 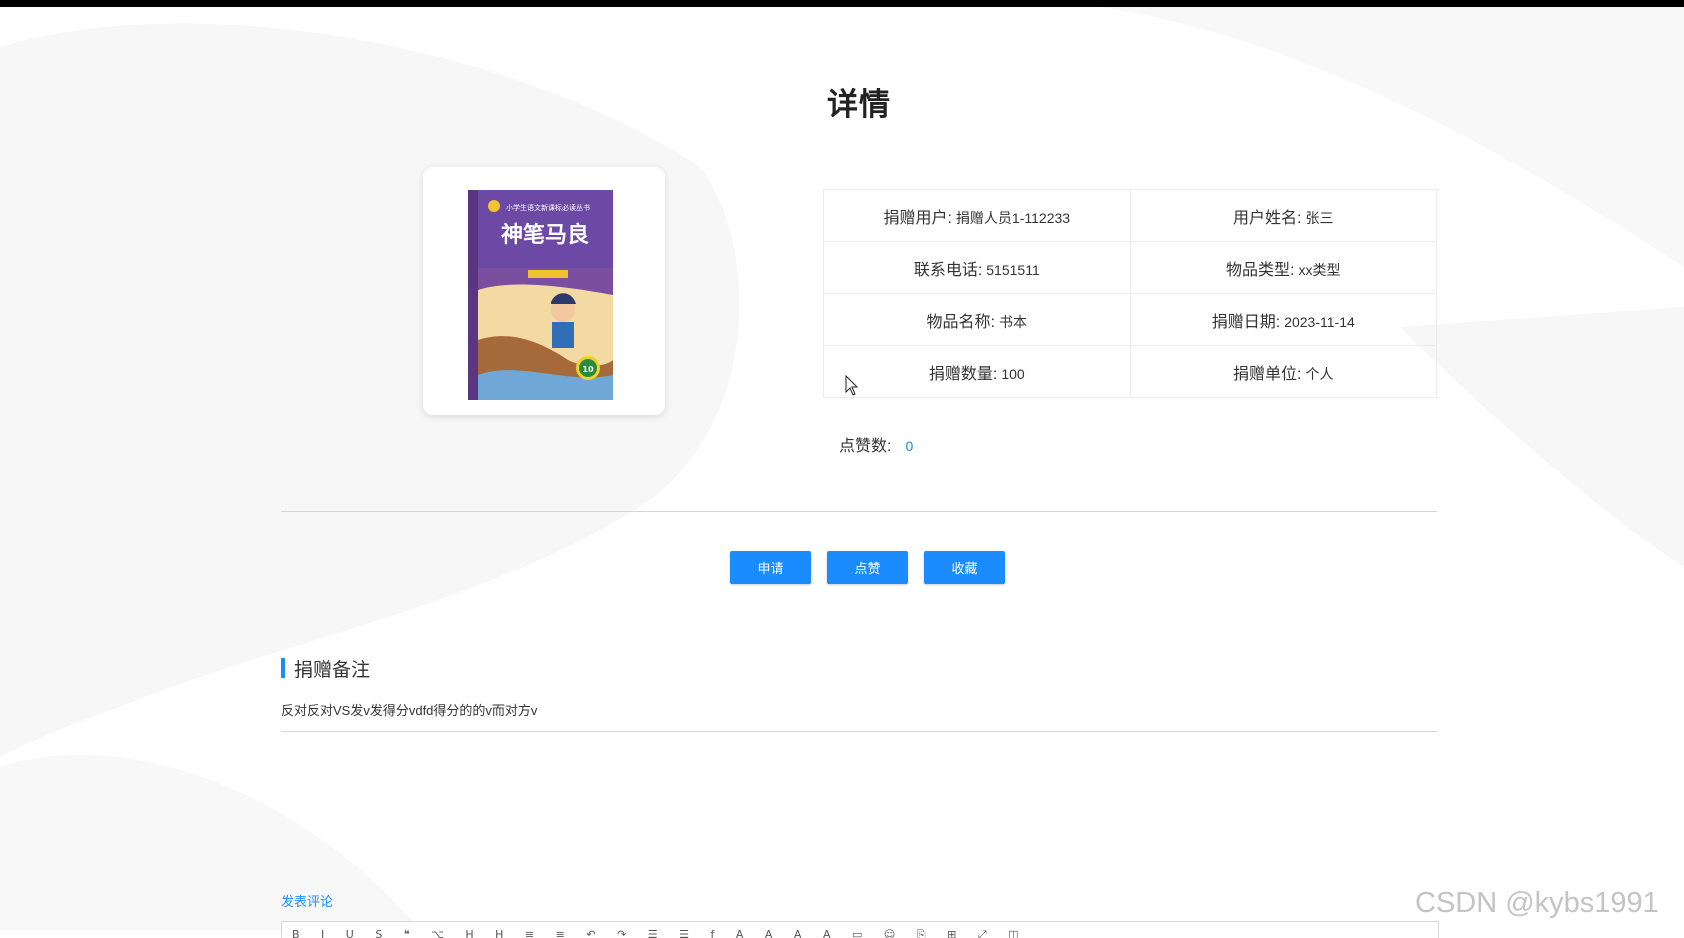 What do you see at coordinates (1260, 270) in the screenshot?
I see `info-label: 物品类型:` at bounding box center [1260, 270].